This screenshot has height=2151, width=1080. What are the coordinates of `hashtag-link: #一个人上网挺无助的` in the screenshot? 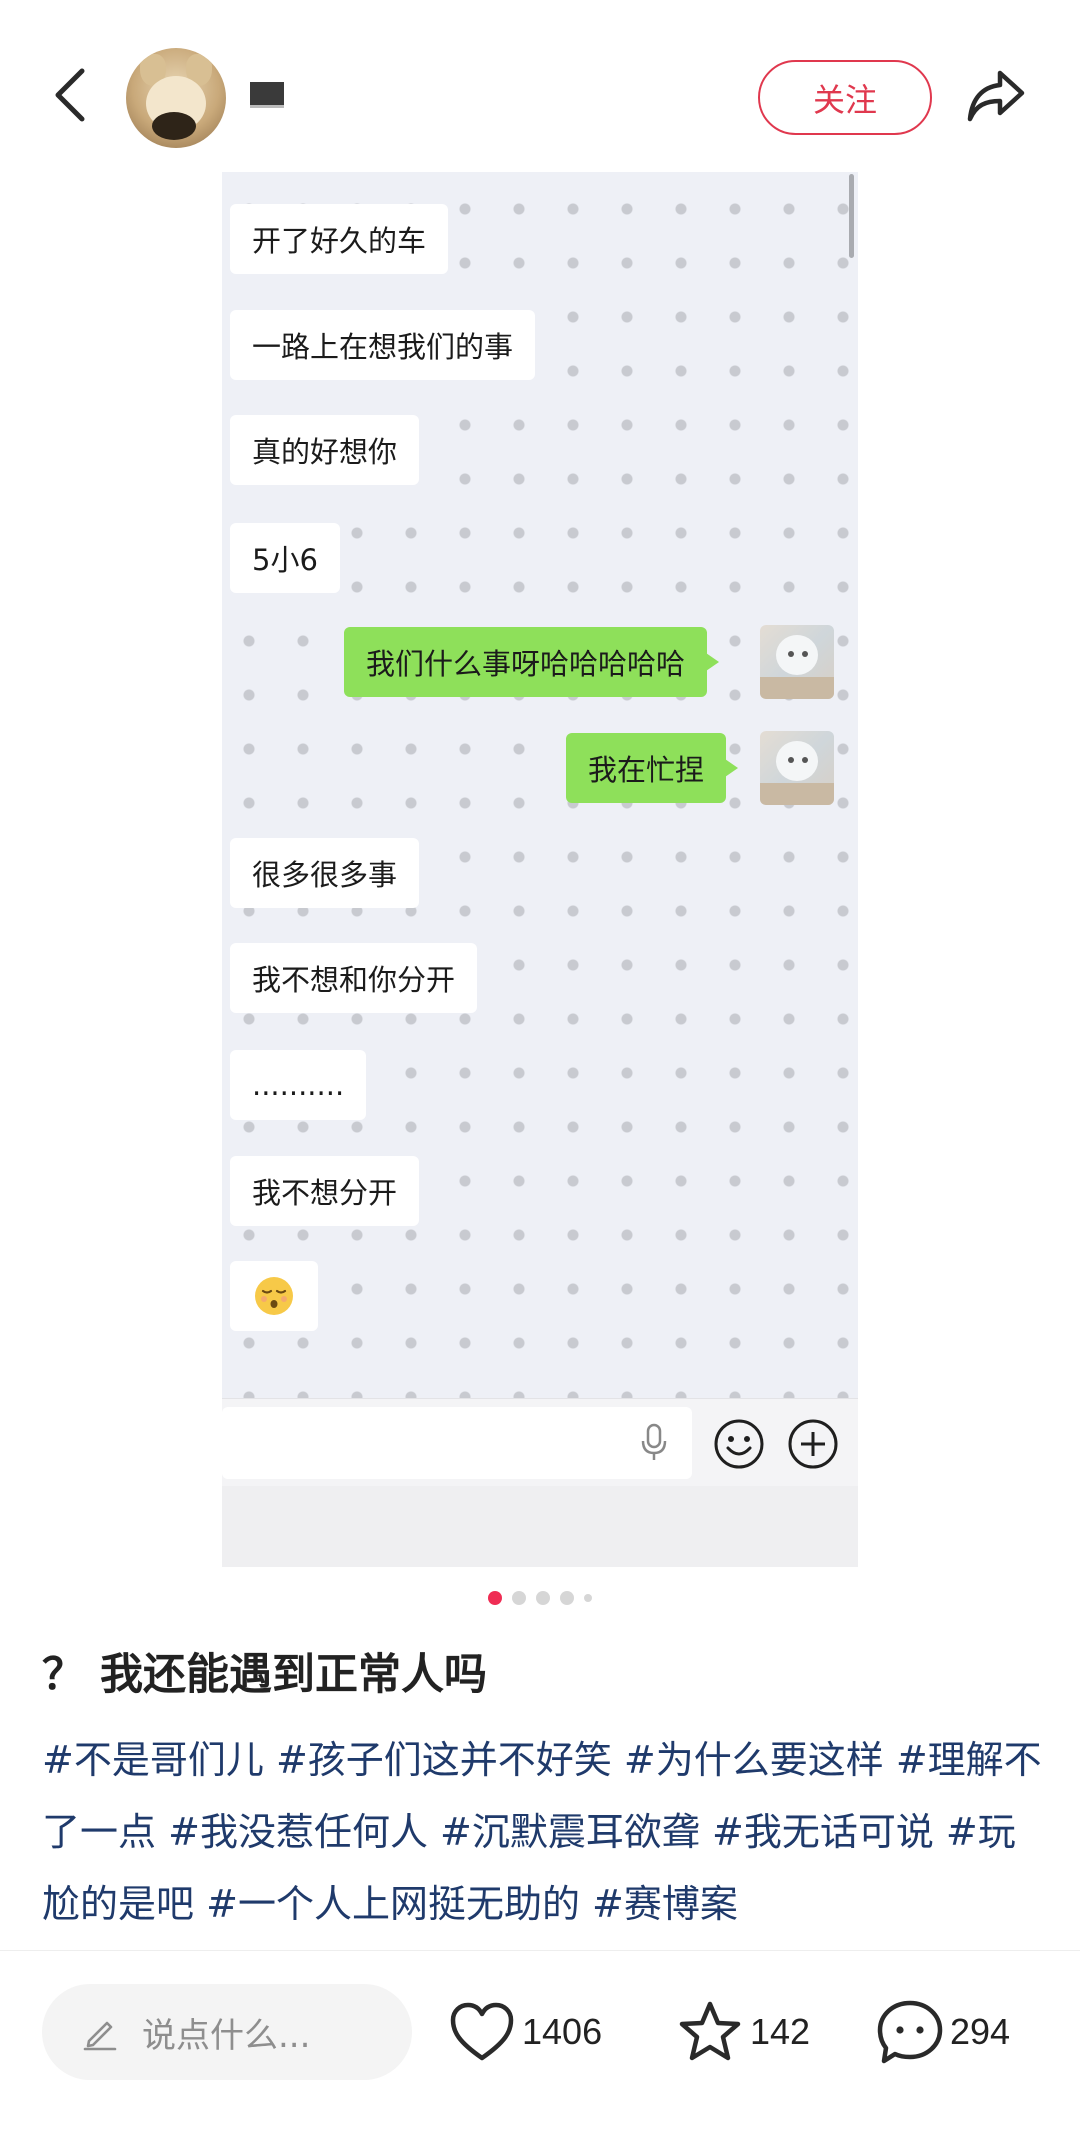 It's located at (393, 1904).